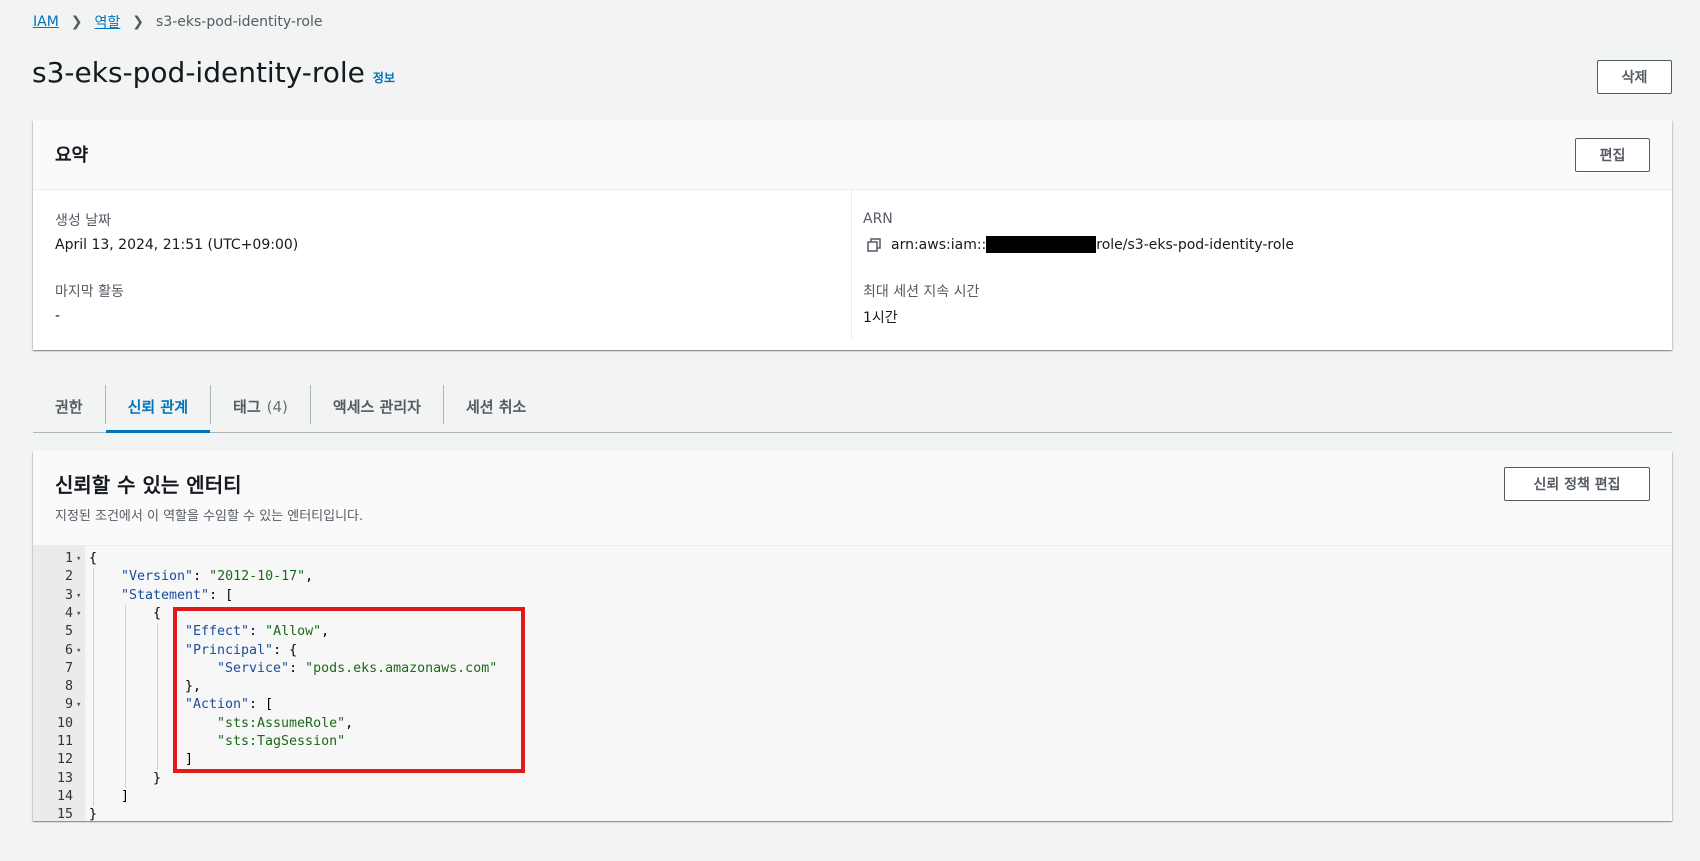  I want to click on line-number: 1, so click(68, 558).